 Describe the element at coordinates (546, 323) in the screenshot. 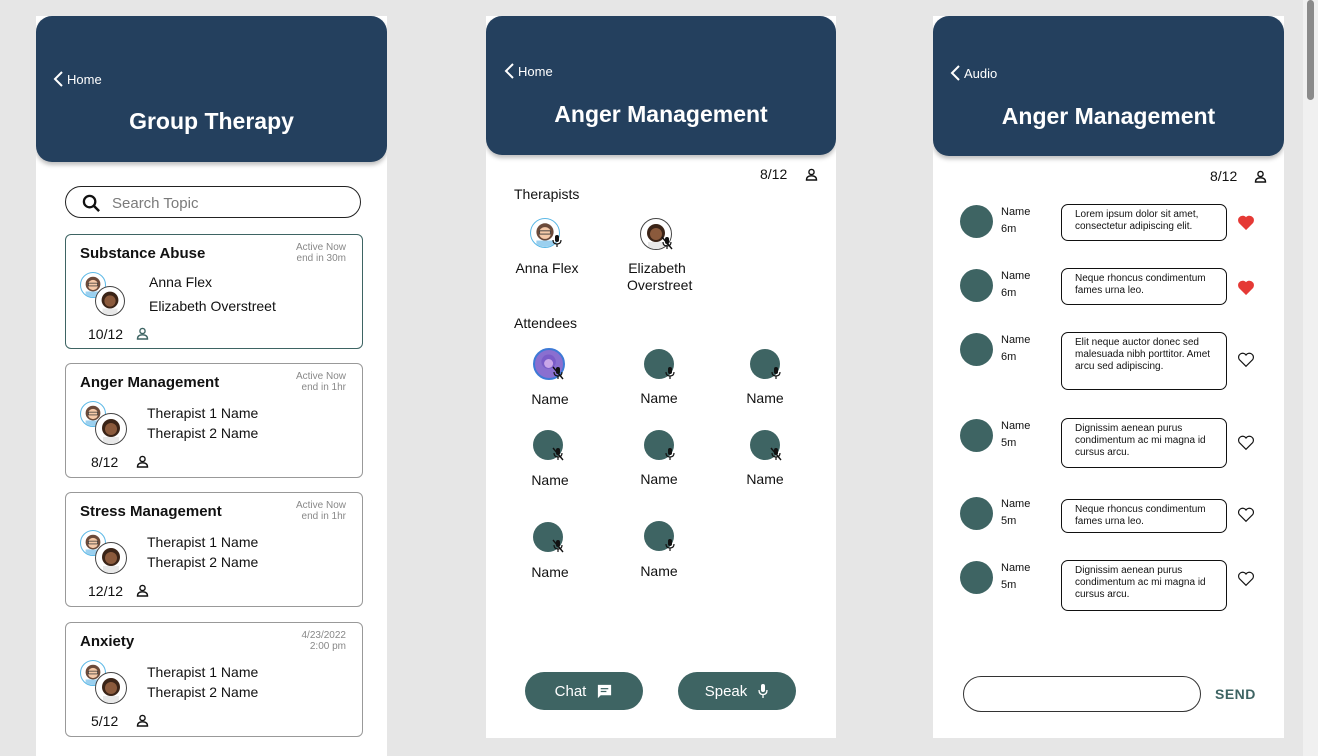

I see `attendees-heading: Attendees` at that location.